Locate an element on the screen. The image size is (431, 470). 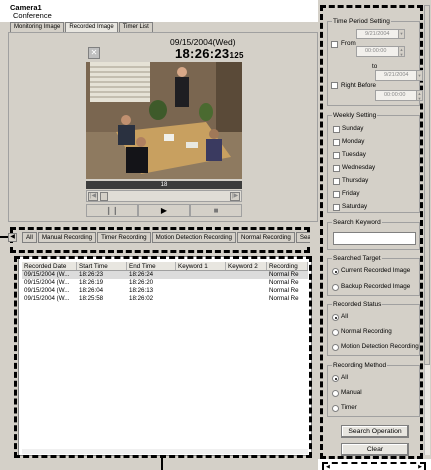
time-period-label: Time Period Setting is located at coordinates (361, 21).